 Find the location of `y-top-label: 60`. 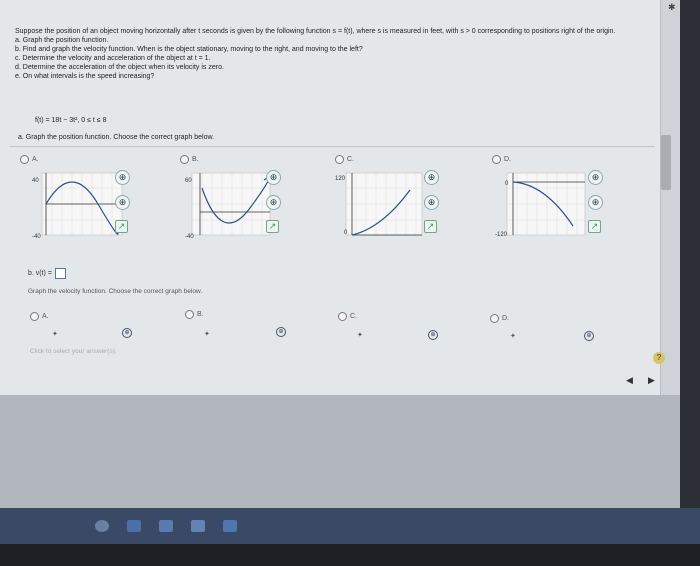

y-top-label: 60 is located at coordinates (188, 181).